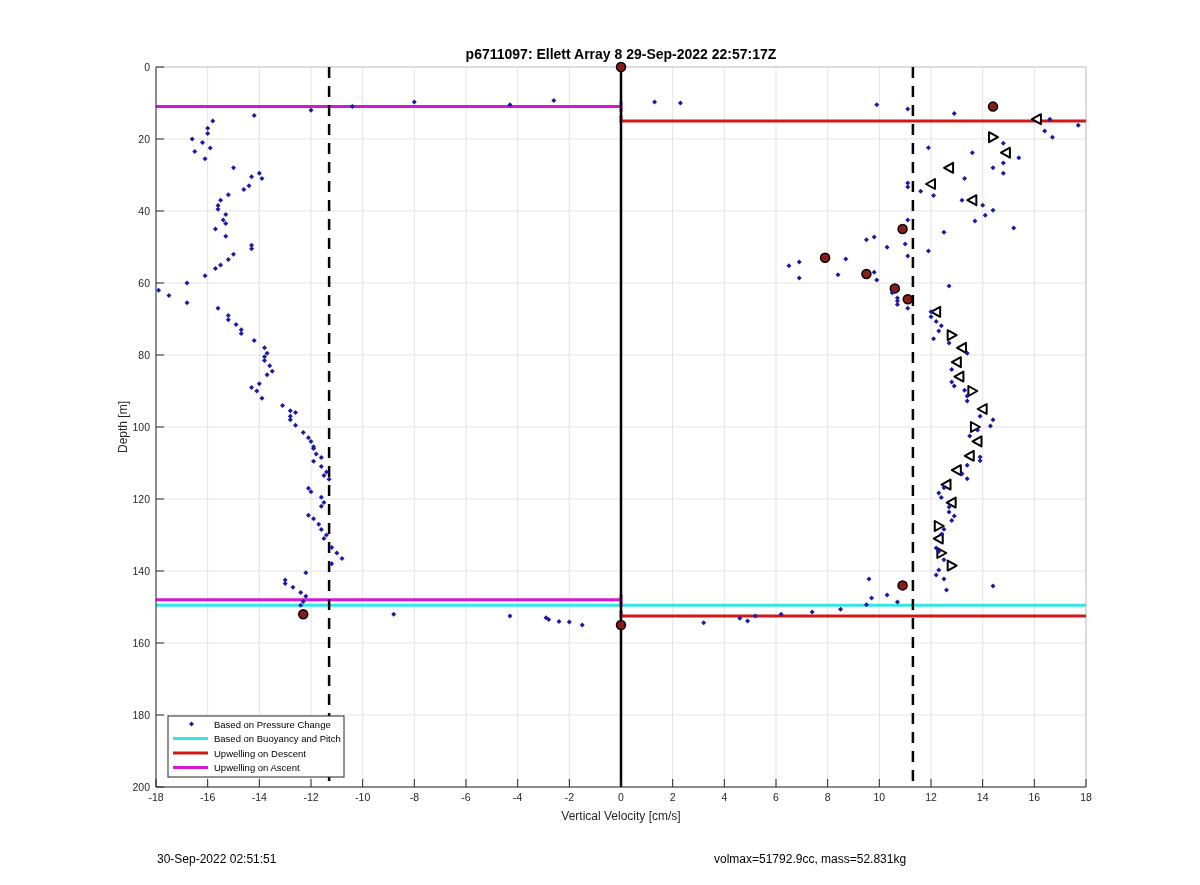 The width and height of the screenshot is (1200, 885). Describe the element at coordinates (123, 427) in the screenshot. I see `y-axis-label: Depth [m]` at that location.